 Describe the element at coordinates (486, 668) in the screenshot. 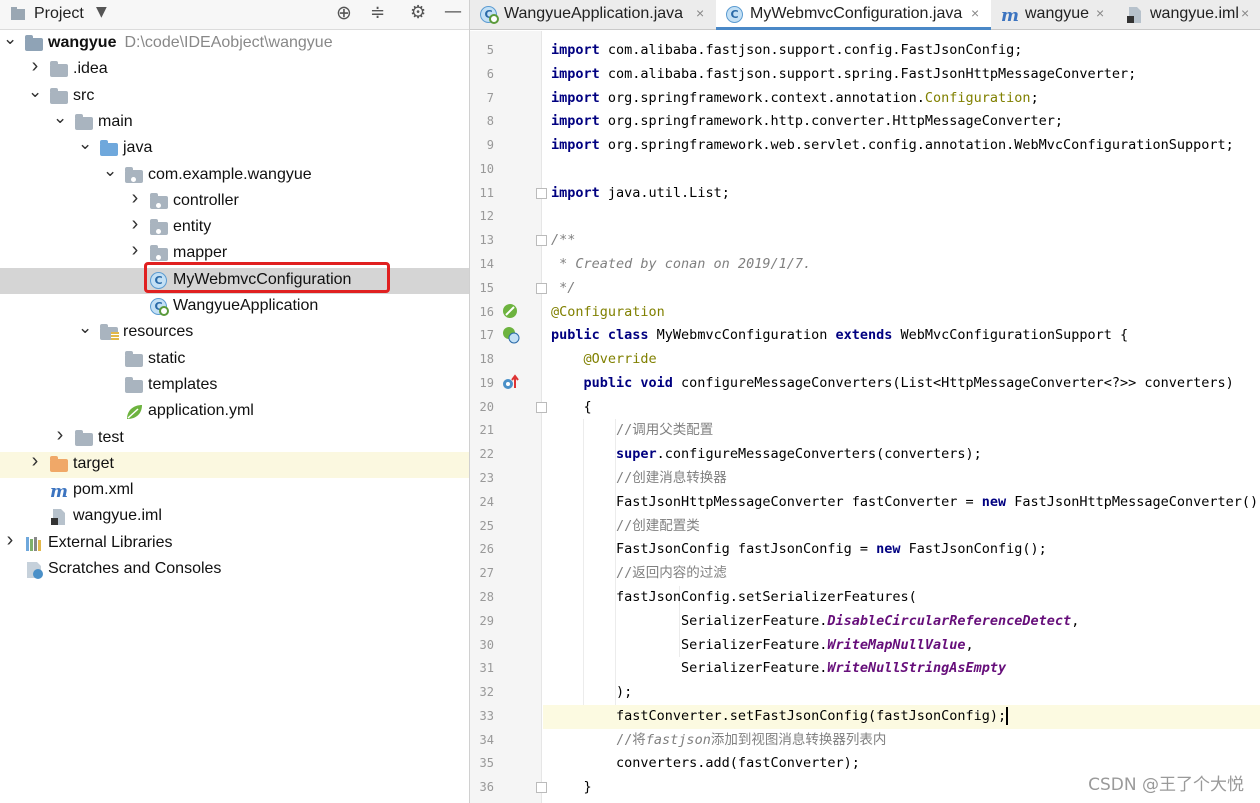

I see `line-number: 31` at that location.